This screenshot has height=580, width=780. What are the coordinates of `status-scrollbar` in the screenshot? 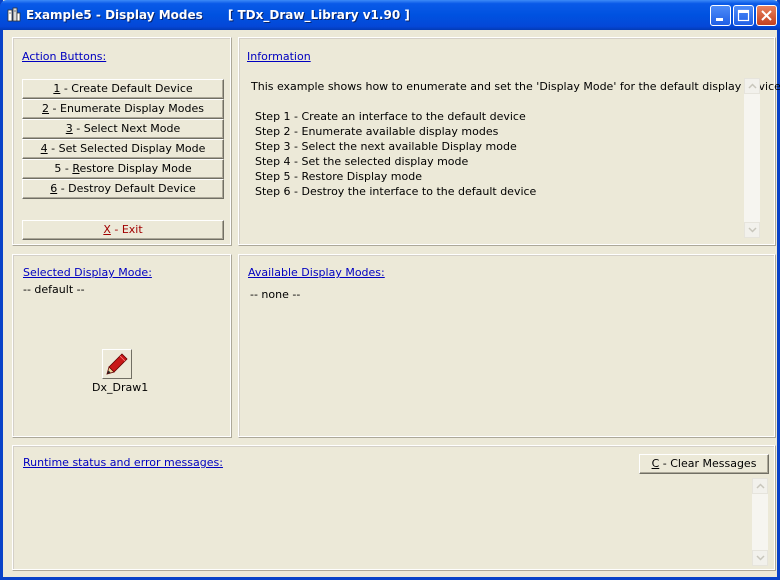 It's located at (760, 522).